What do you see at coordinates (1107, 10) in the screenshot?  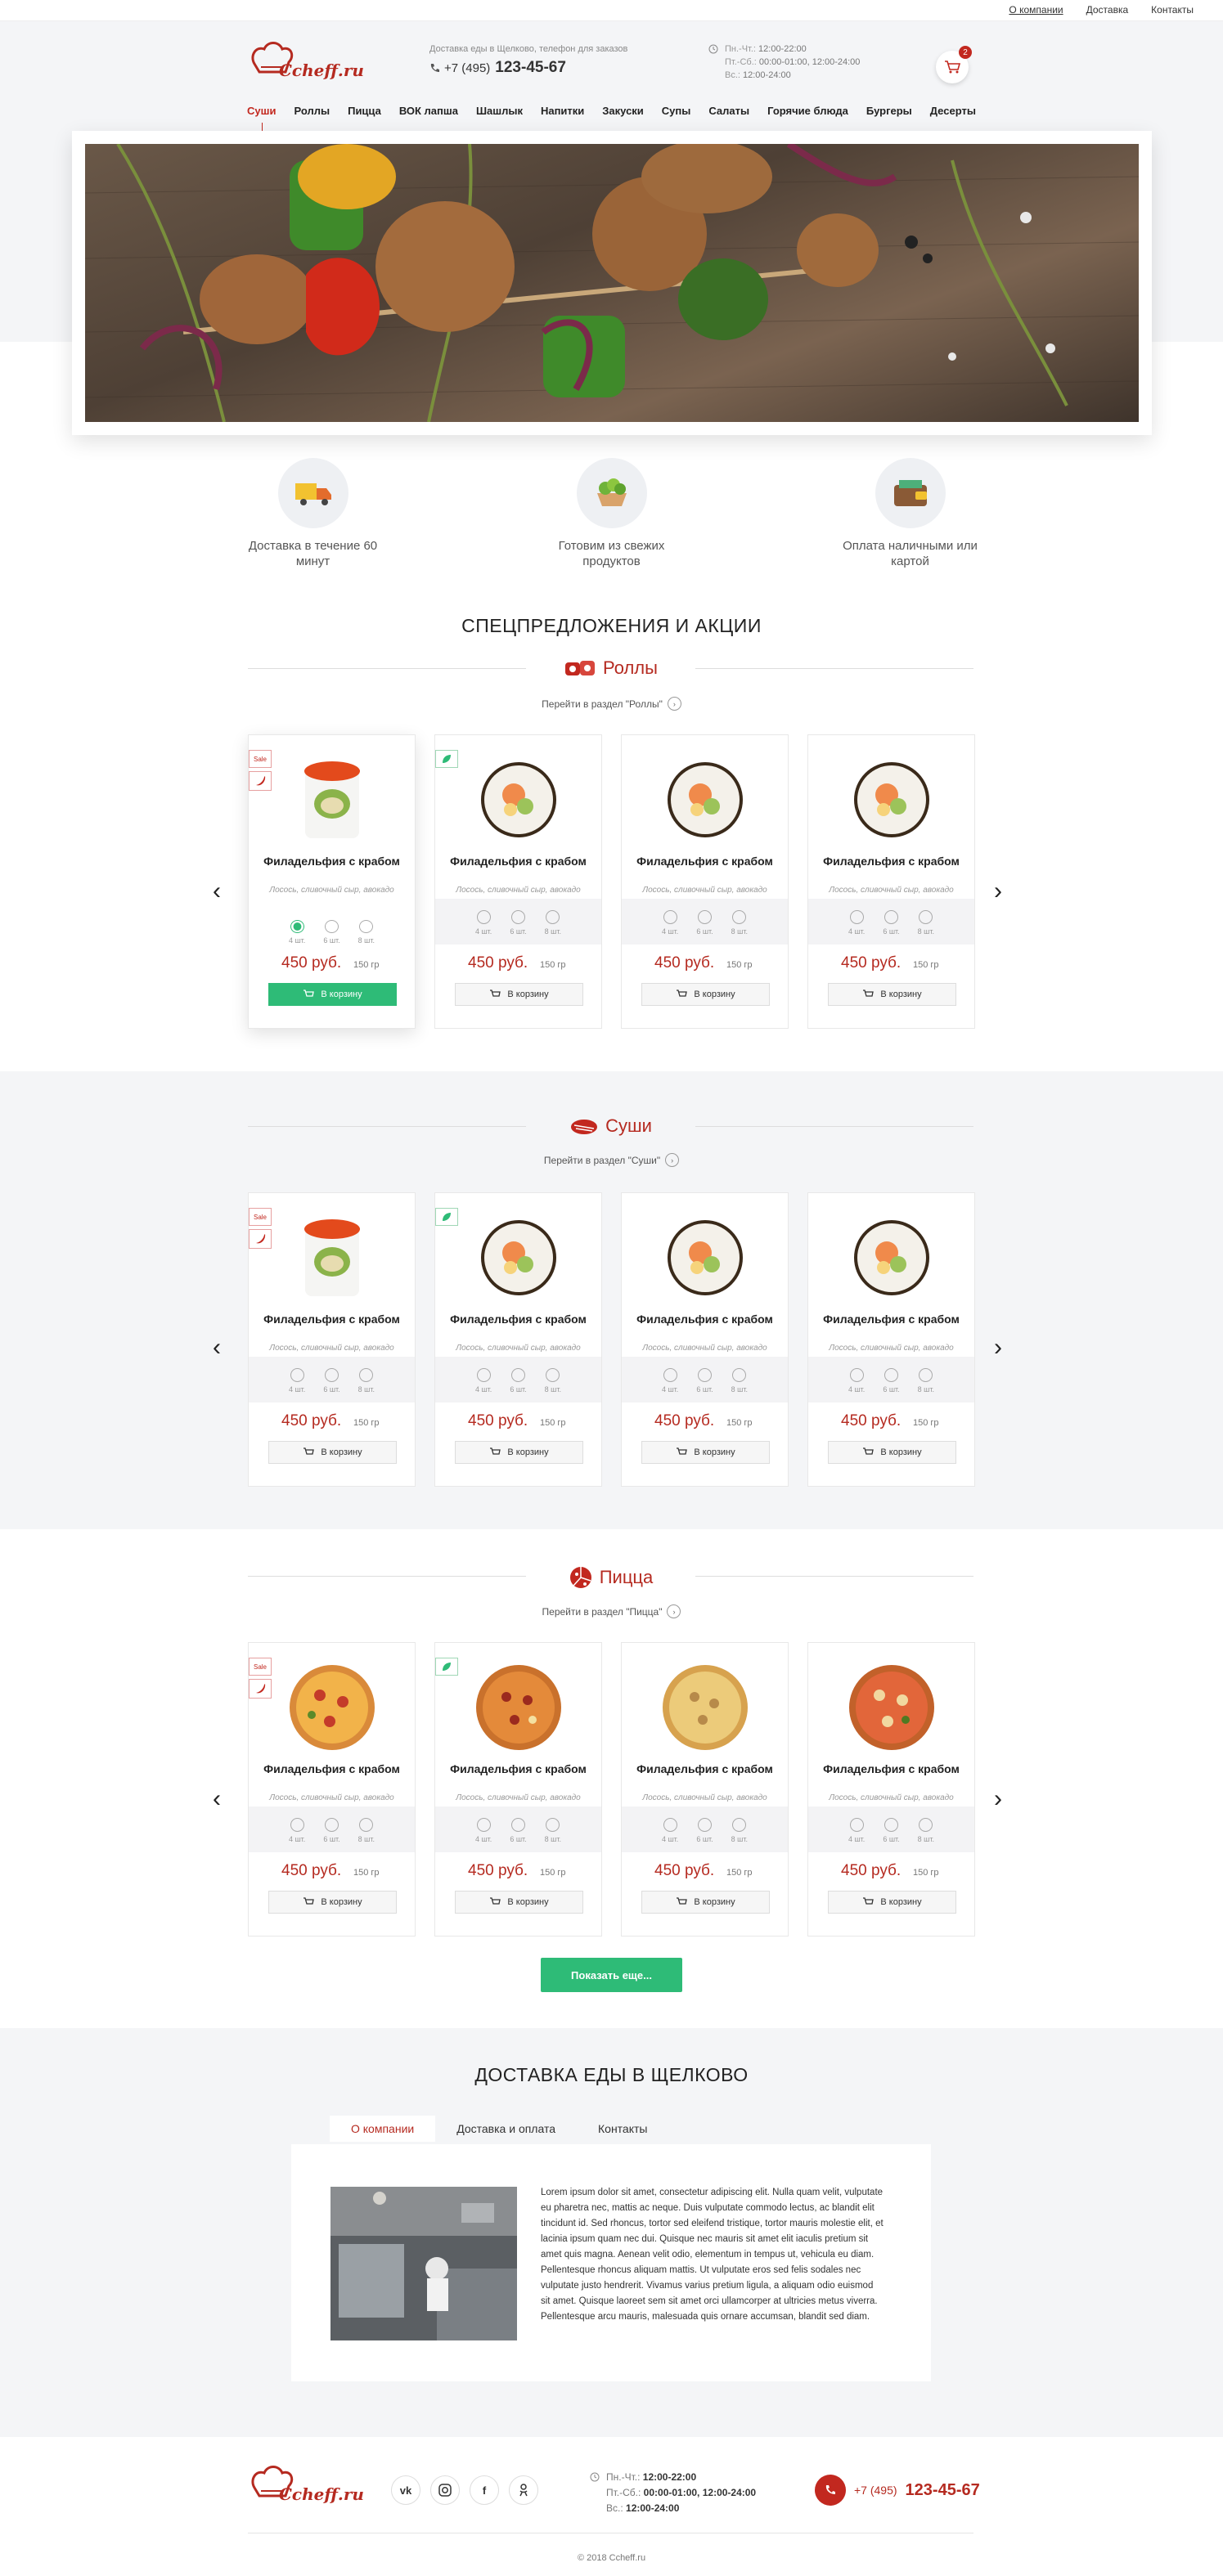 I see `top-link-delivery: Доставка` at bounding box center [1107, 10].